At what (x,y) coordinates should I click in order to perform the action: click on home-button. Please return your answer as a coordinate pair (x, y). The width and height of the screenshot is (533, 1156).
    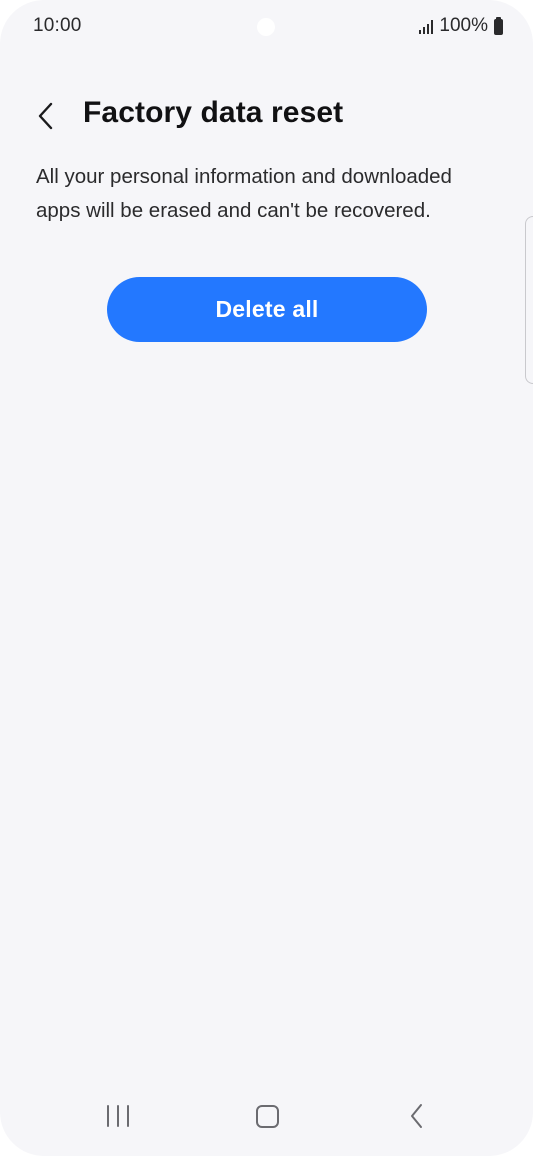
    Looking at the image, I should click on (267, 1116).